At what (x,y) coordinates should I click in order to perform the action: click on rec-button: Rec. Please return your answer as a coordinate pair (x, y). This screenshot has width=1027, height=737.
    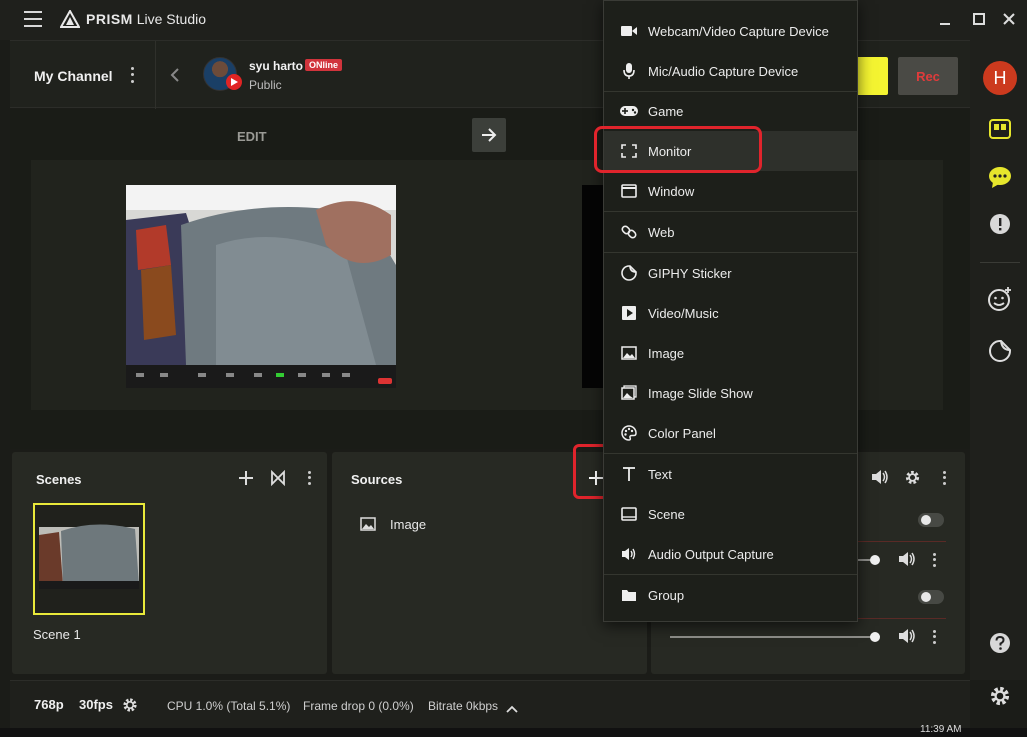
    Looking at the image, I should click on (928, 76).